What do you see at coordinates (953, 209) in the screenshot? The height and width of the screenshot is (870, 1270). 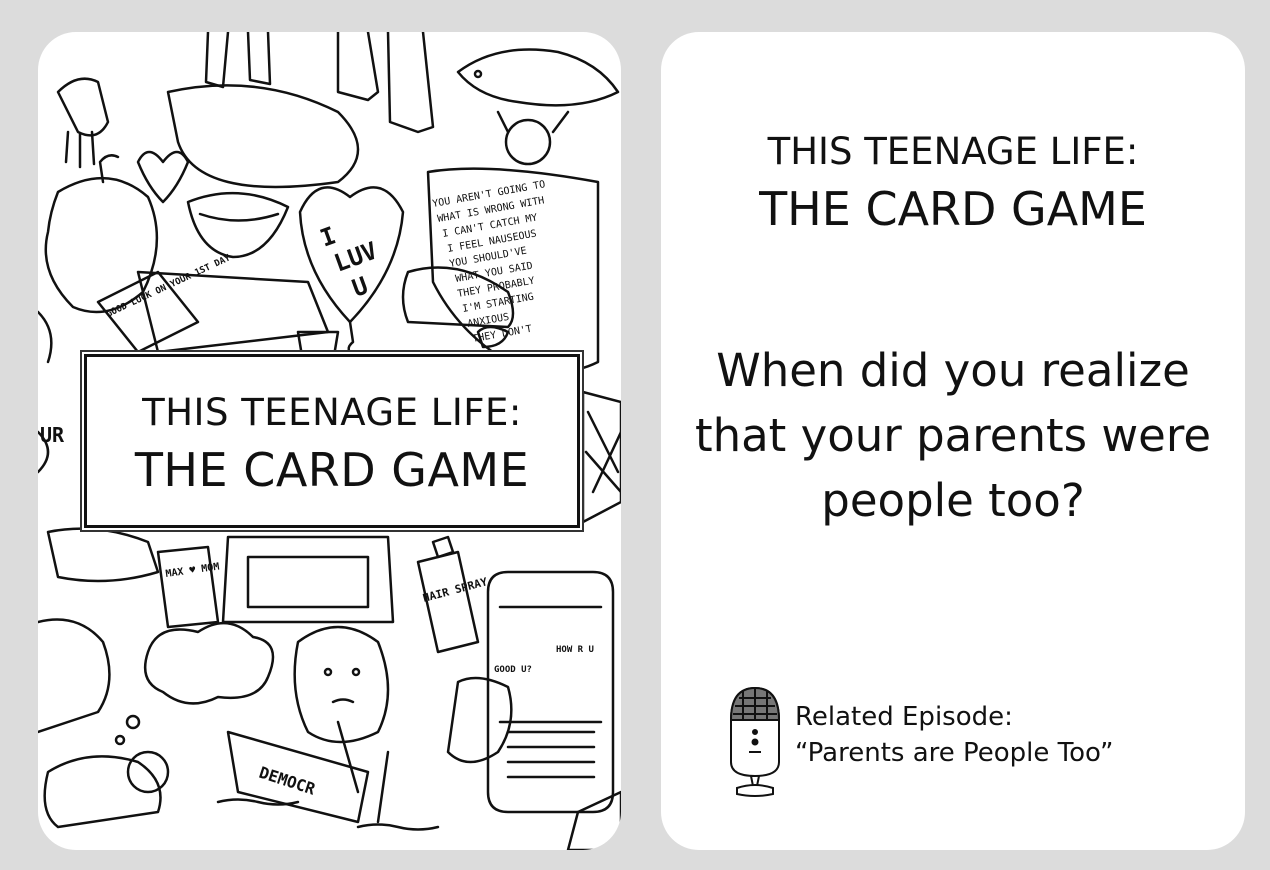 I see `back-title-line2: THE CARD GAME` at bounding box center [953, 209].